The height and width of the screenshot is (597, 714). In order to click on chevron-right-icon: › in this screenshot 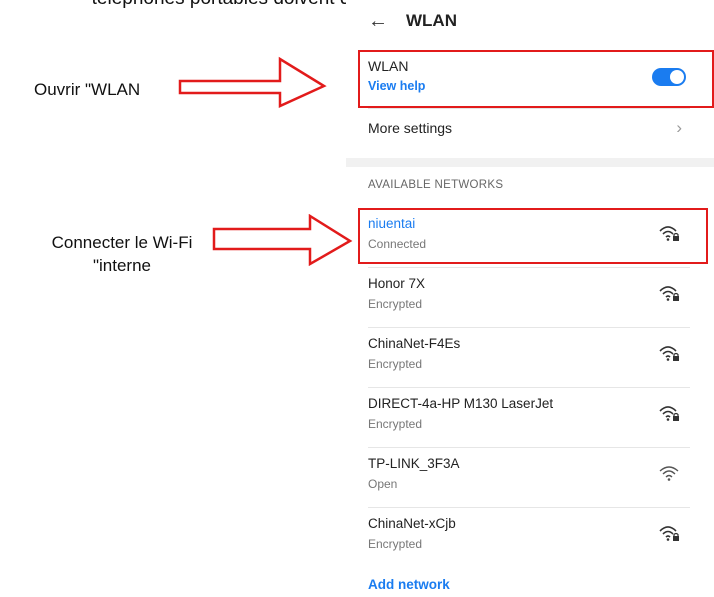, I will do `click(679, 127)`.